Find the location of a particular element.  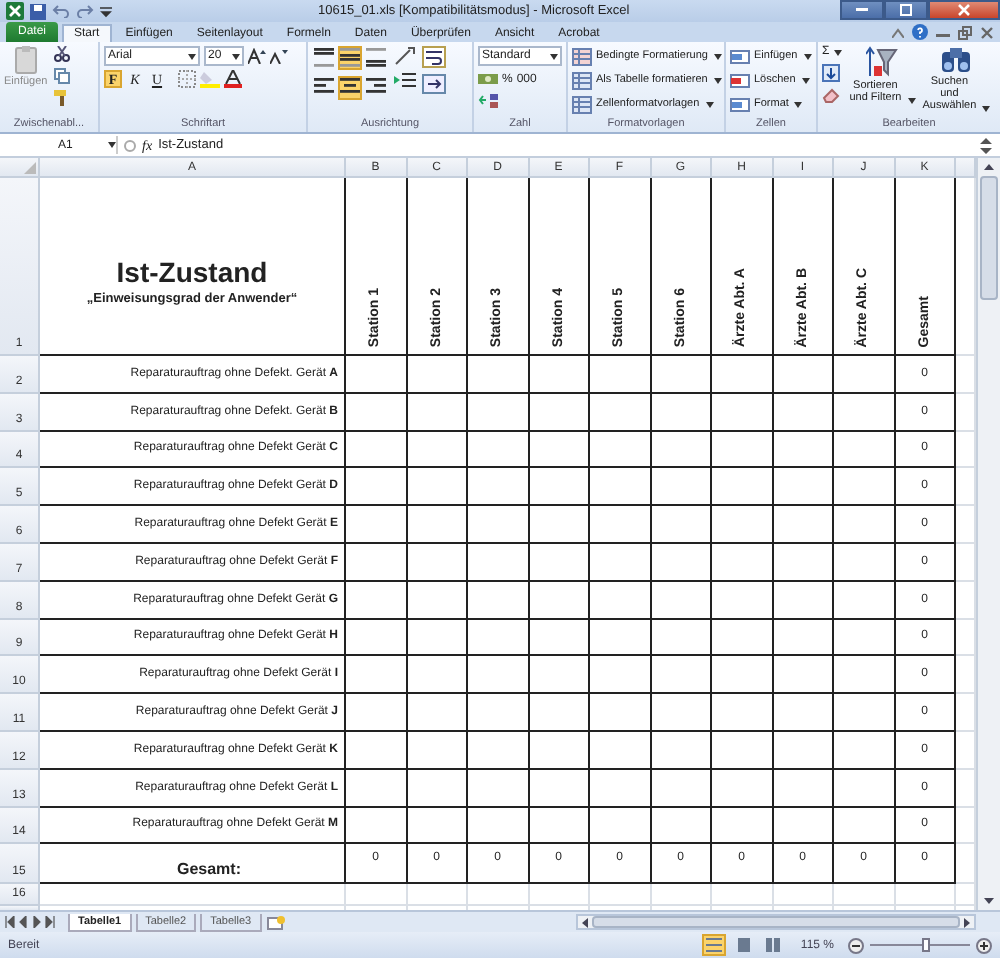

insert-sheet-icon is located at coordinates (275, 922).